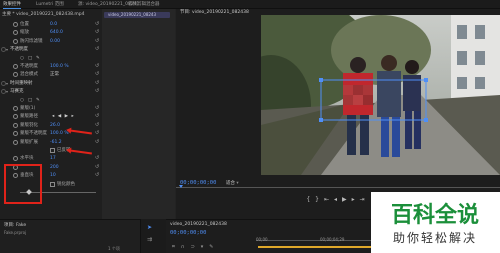  What do you see at coordinates (51, 100) in the screenshot?
I see `mask-tools-row: ○ □ ✎` at bounding box center [51, 100].